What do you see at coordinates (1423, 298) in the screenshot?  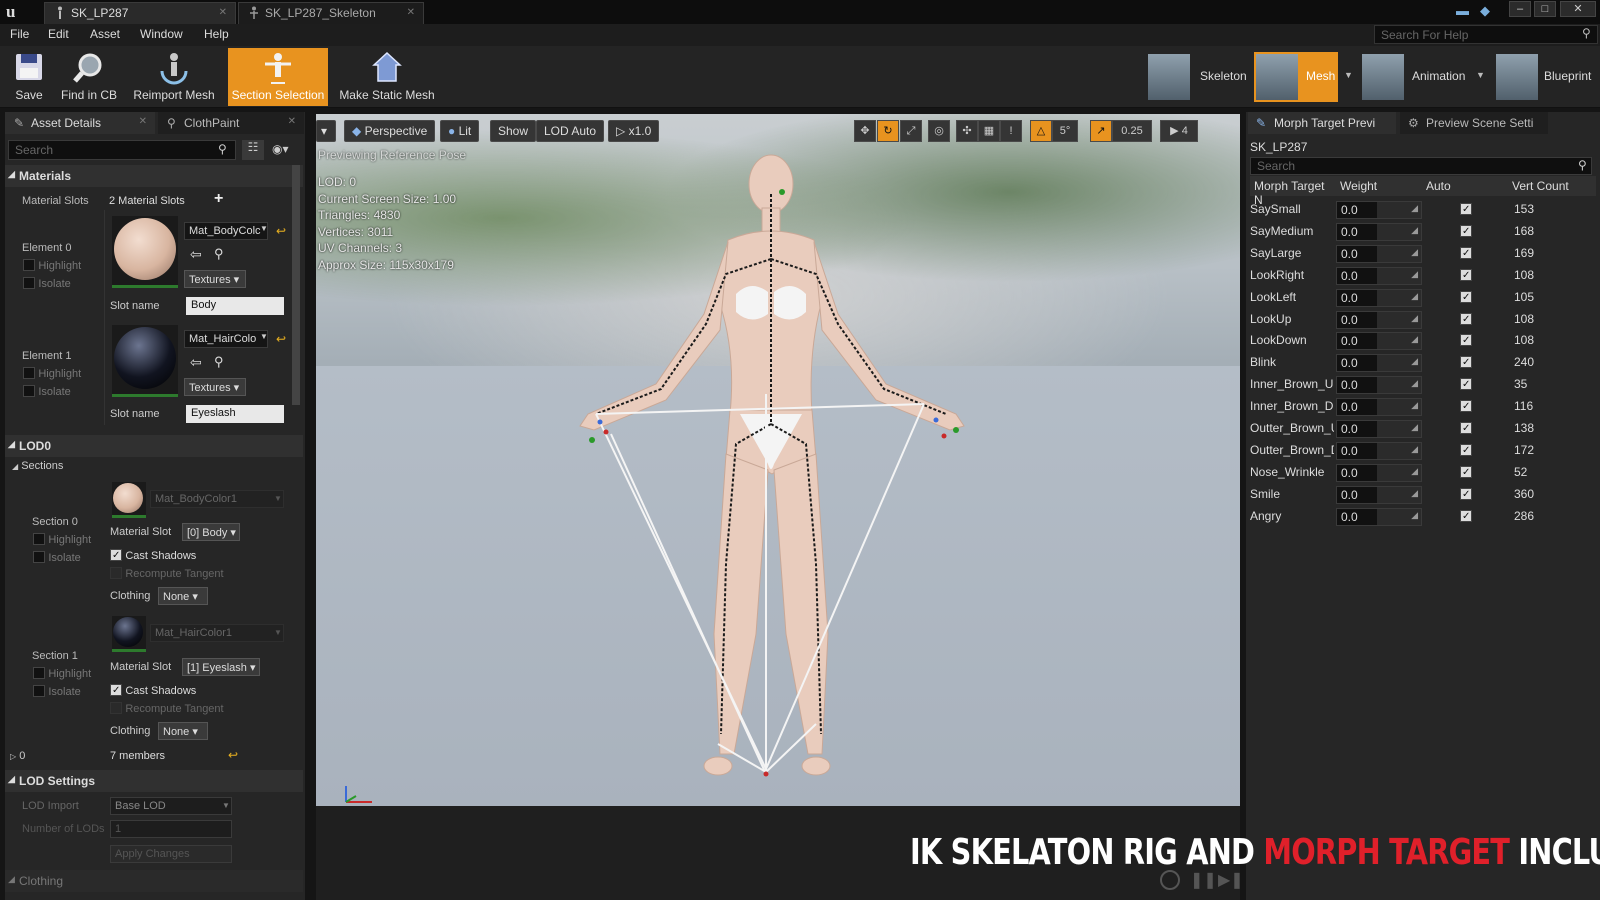 I see `morph-row: LookLeft 0.0◢ 105` at bounding box center [1423, 298].